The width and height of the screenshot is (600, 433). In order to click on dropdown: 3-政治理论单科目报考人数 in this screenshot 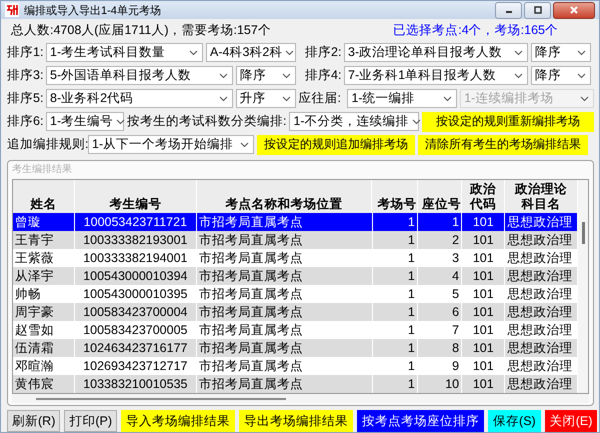, I will do `click(436, 52)`.